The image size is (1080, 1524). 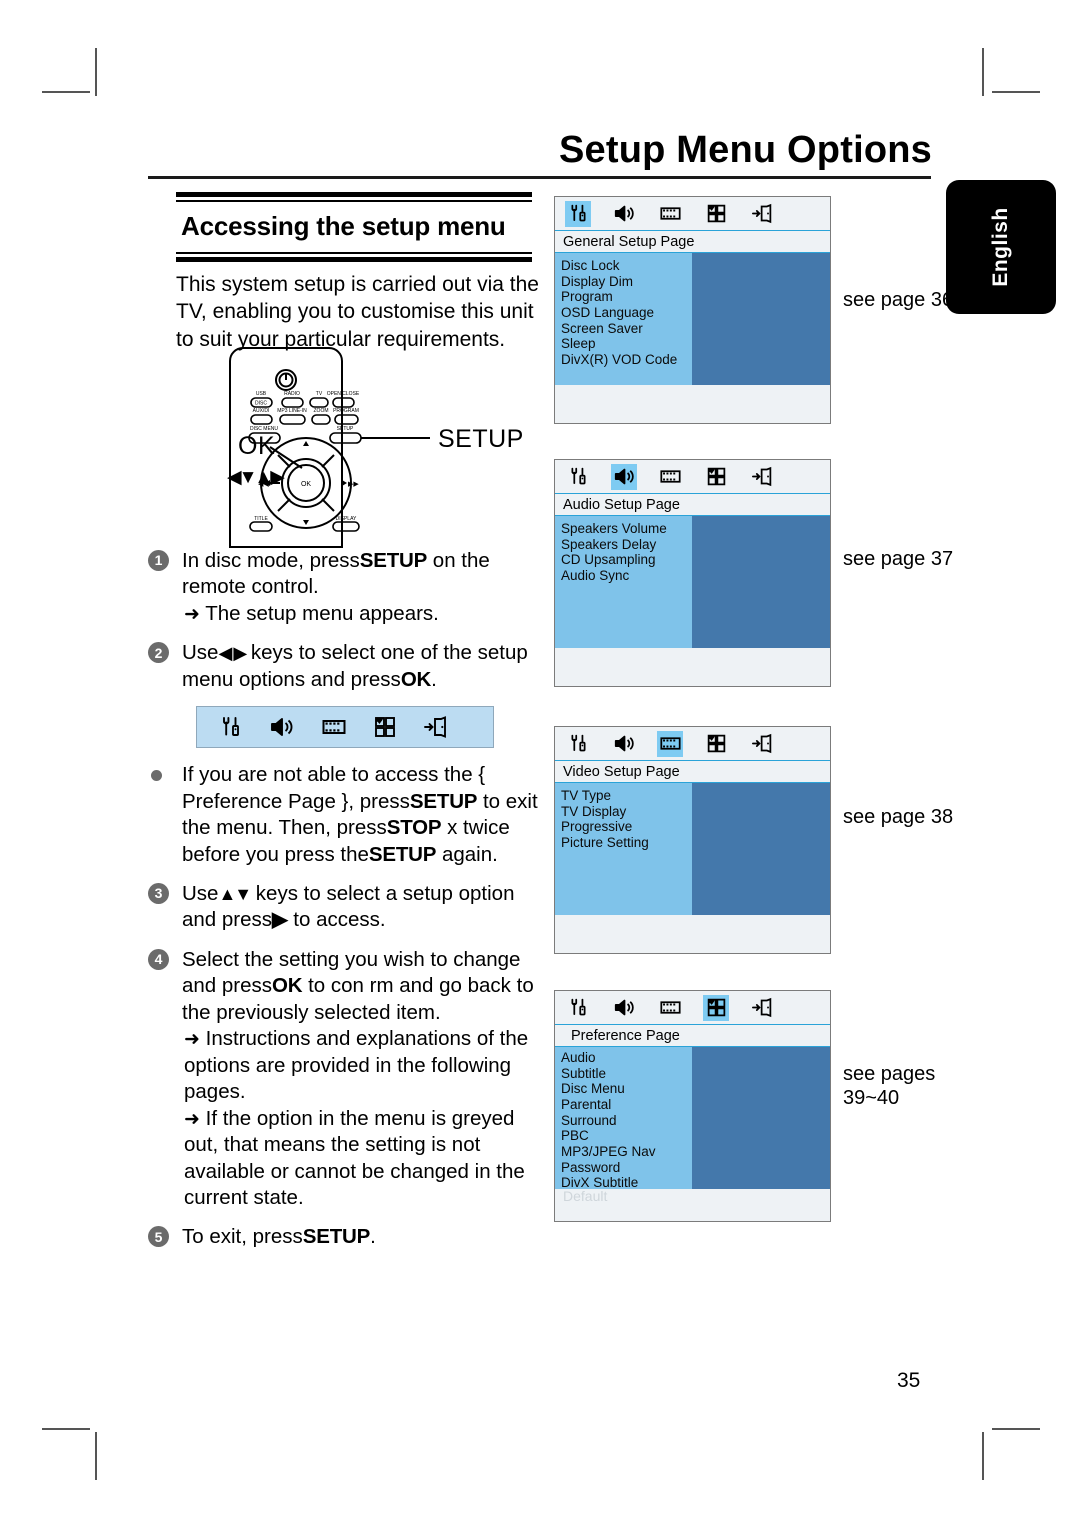 What do you see at coordinates (158, 653) in the screenshot?
I see `step-marker: 2` at bounding box center [158, 653].